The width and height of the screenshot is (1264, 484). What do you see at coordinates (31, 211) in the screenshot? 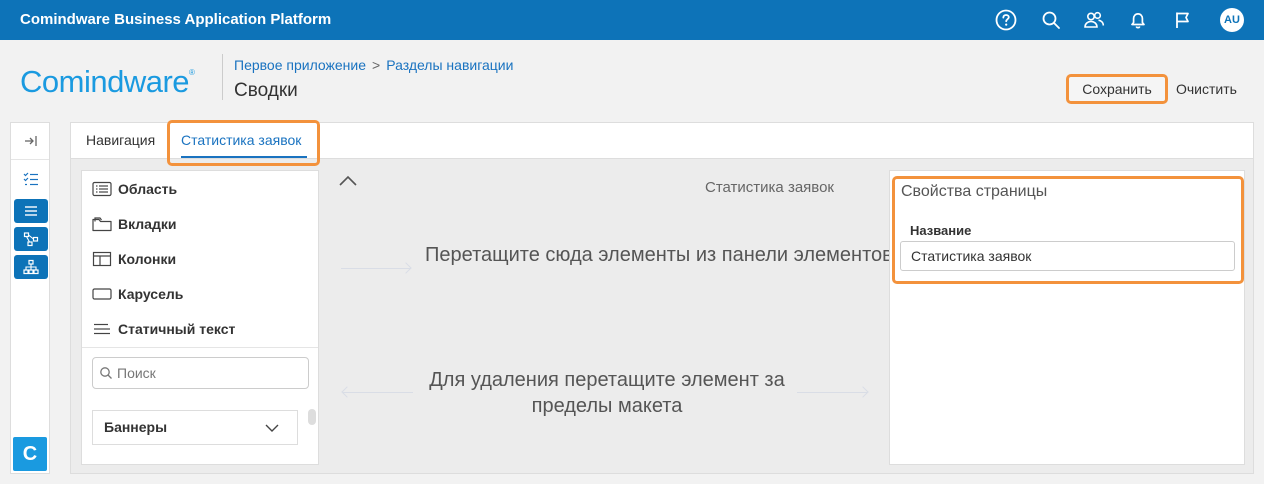
I see `list-icon` at bounding box center [31, 211].